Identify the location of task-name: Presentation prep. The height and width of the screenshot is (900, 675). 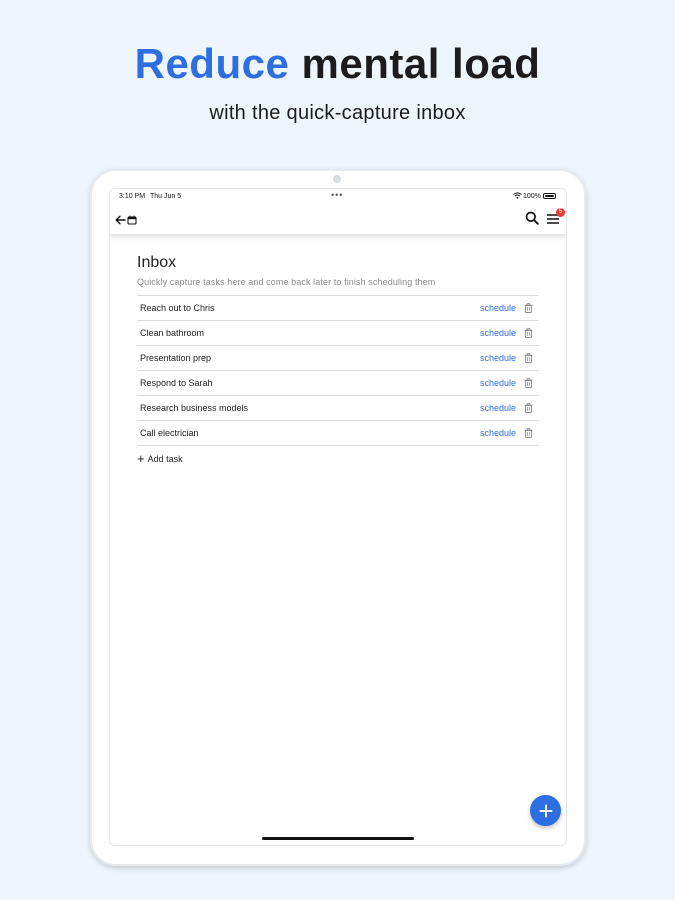
(176, 358).